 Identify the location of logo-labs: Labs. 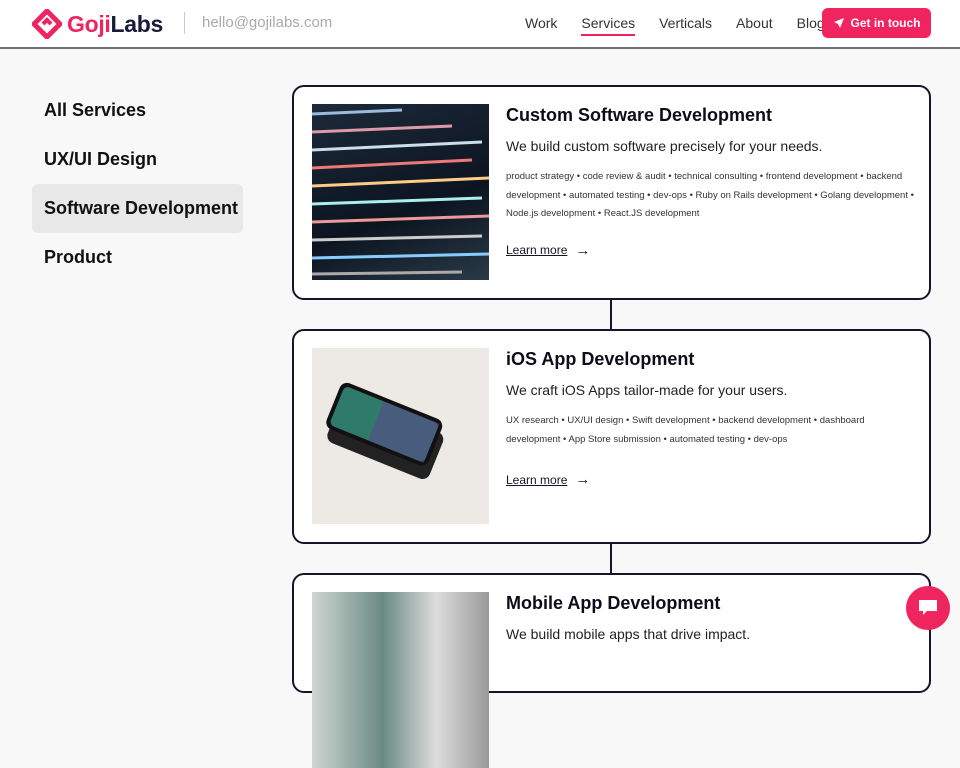
(137, 23).